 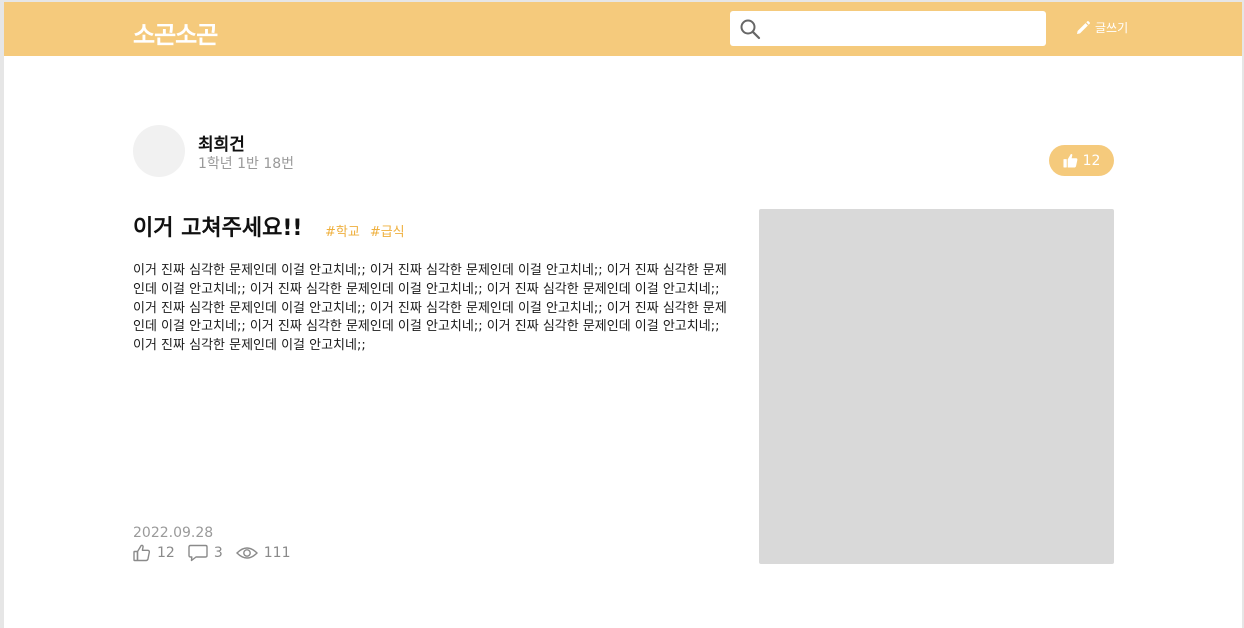 I want to click on tag-lunch: #급식, so click(x=387, y=230).